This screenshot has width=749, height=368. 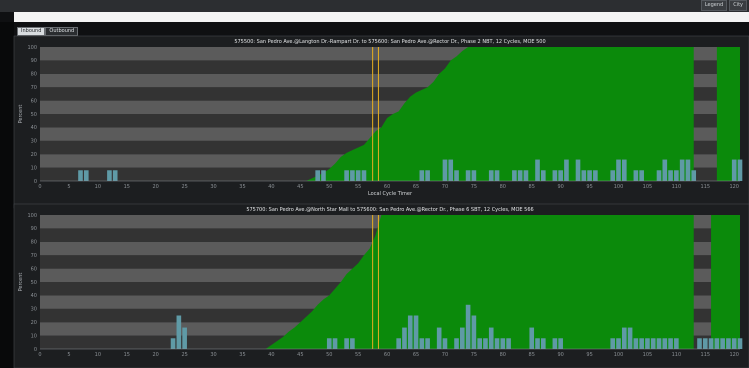 What do you see at coordinates (532, 355) in the screenshot?
I see `x-tick-label: 85` at bounding box center [532, 355].